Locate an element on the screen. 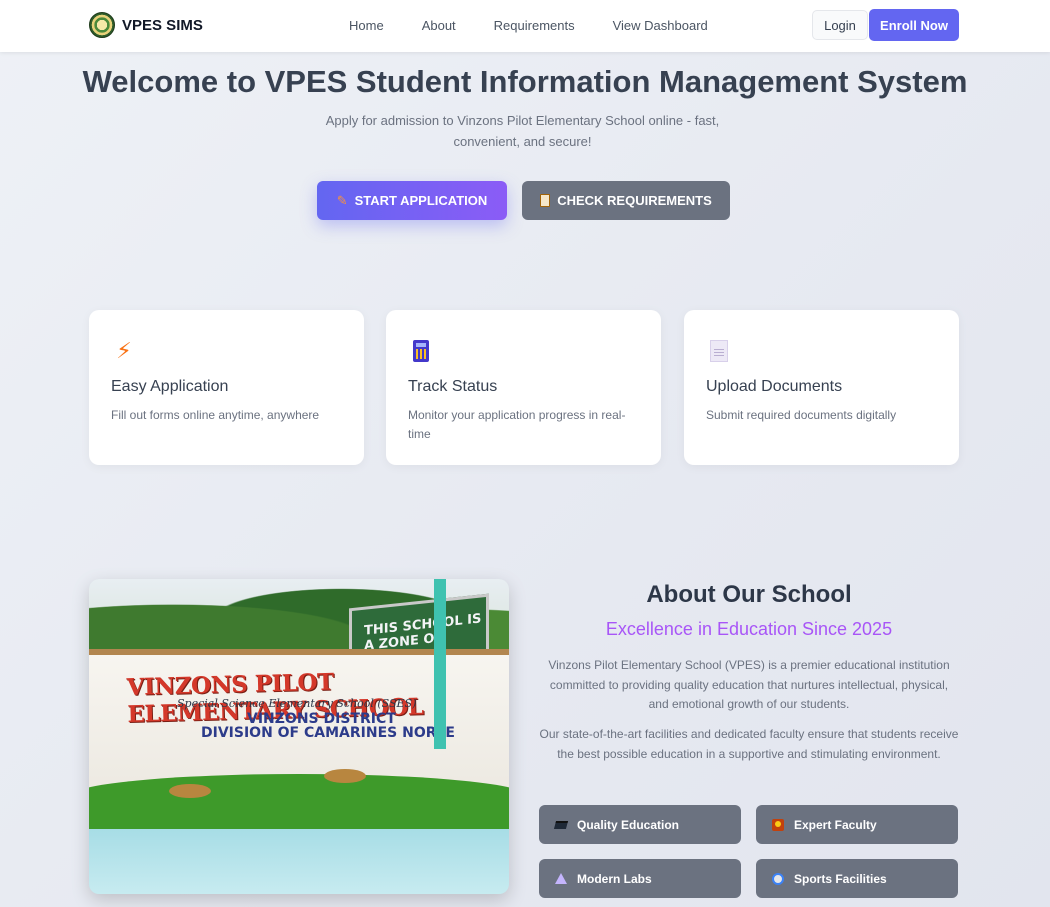 This screenshot has height=907, width=1050. nav-link-home: Home is located at coordinates (366, 25).